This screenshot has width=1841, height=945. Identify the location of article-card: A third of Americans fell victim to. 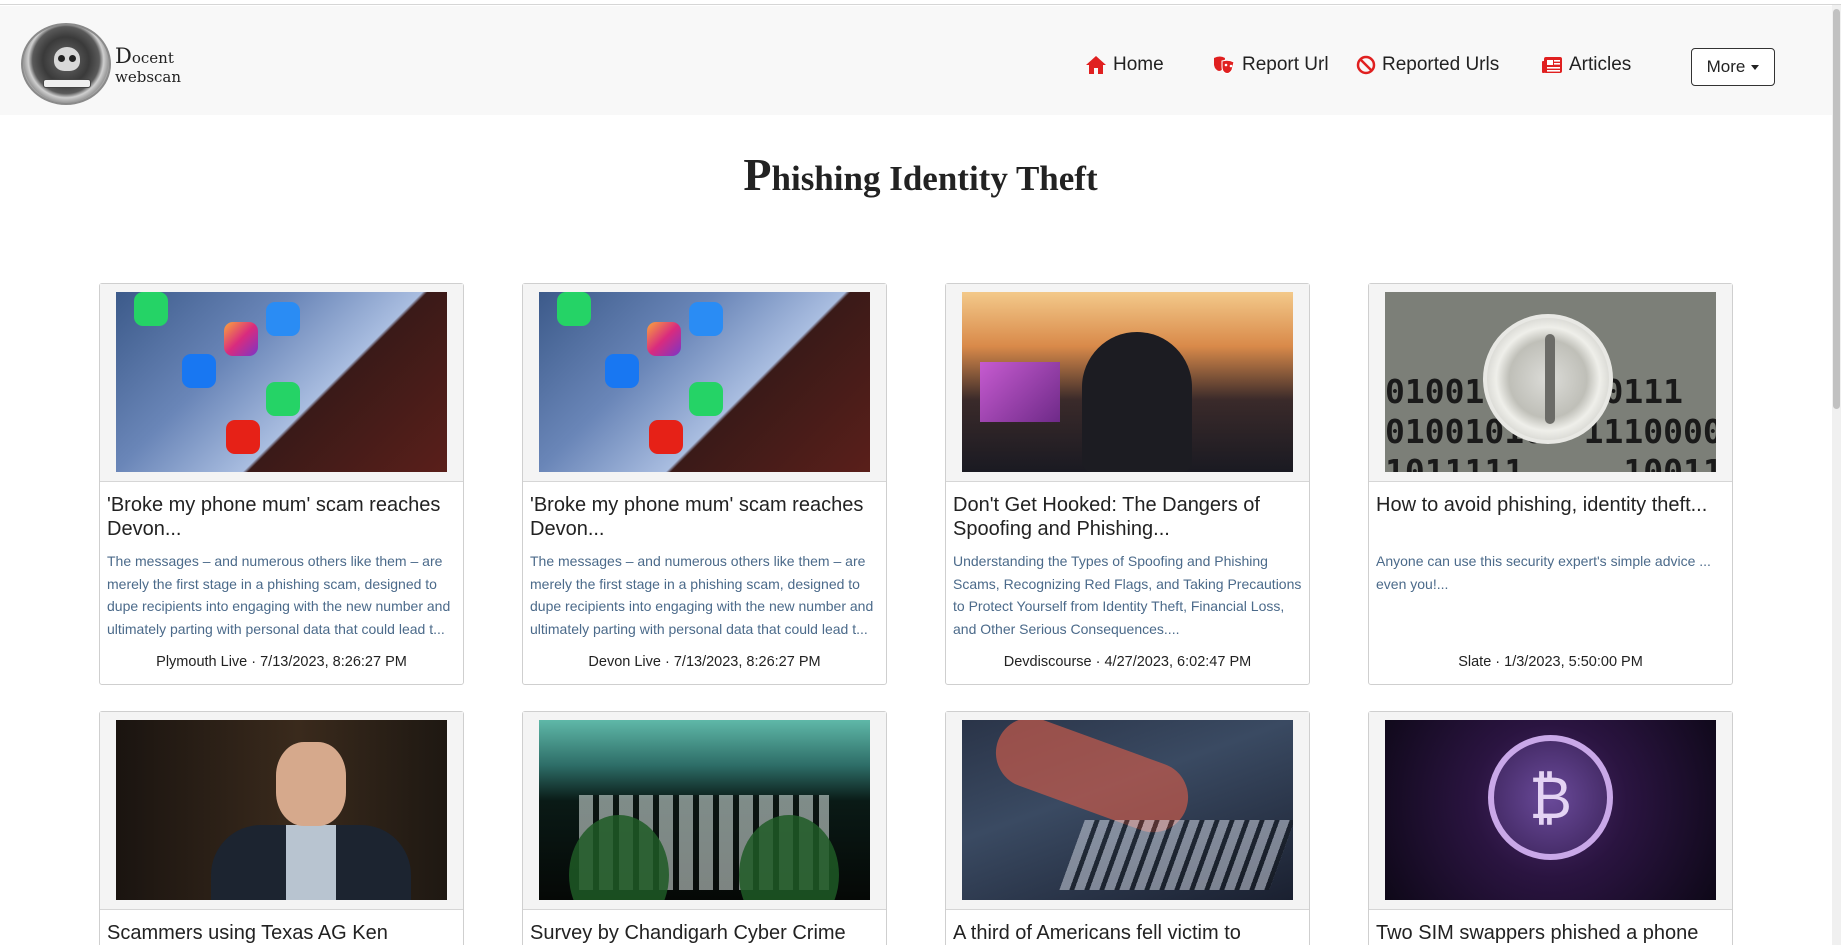
(1127, 828).